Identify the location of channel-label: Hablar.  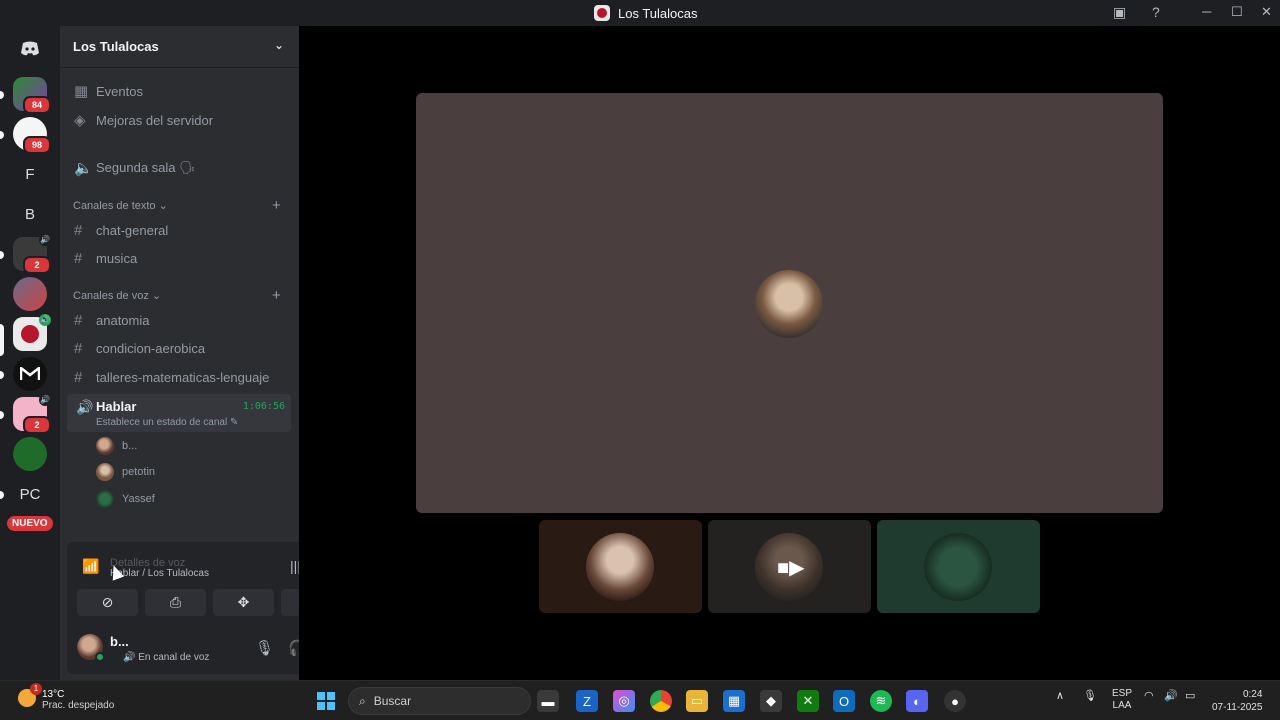
(116, 406).